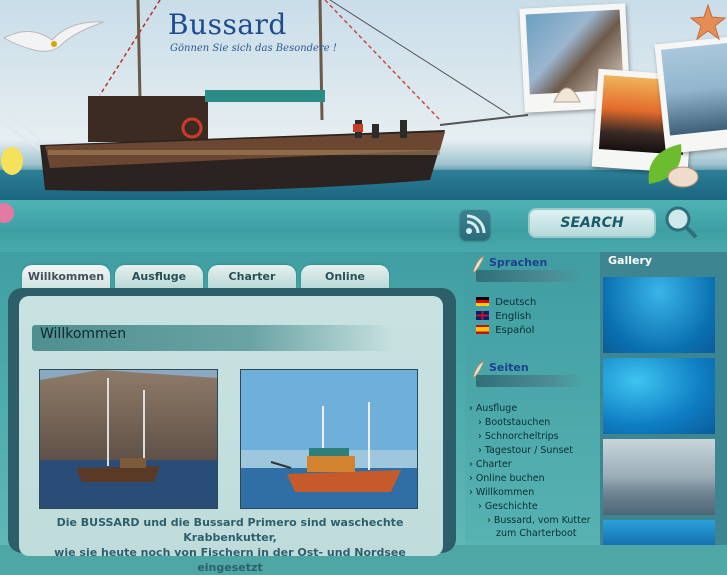 This screenshot has width=727, height=575. What do you see at coordinates (513, 316) in the screenshot?
I see `language-label: English` at bounding box center [513, 316].